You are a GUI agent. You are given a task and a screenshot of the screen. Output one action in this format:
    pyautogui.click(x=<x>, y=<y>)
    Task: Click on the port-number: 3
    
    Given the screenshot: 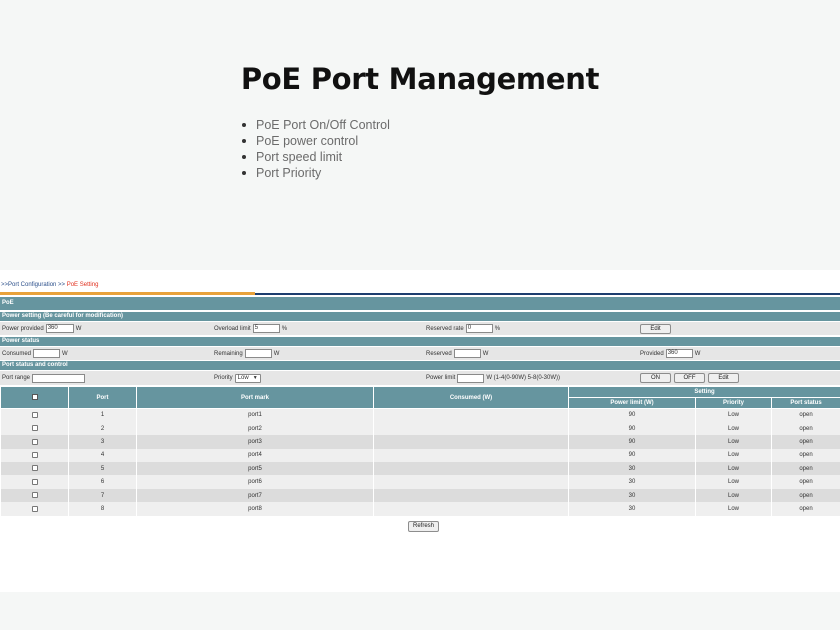 What is the action you would take?
    pyautogui.click(x=102, y=442)
    